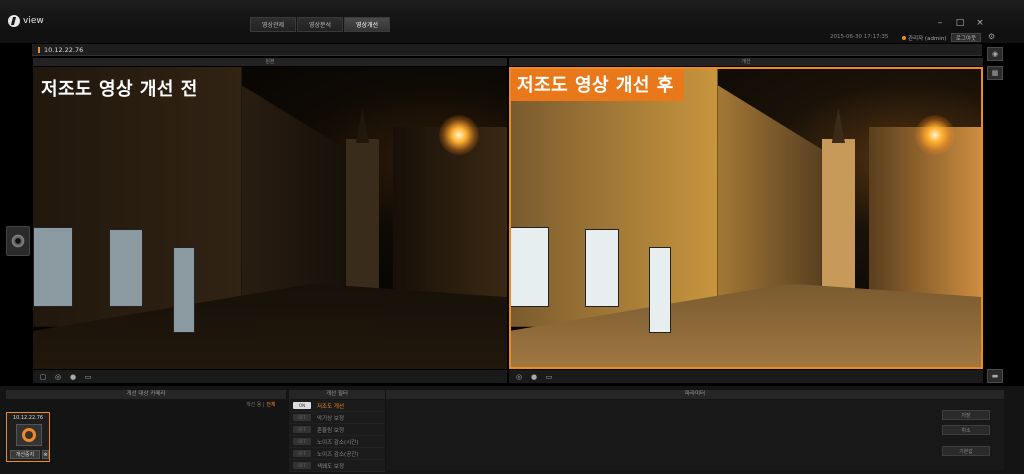  I want to click on filter-label: 색왜도 보정, so click(331, 466).